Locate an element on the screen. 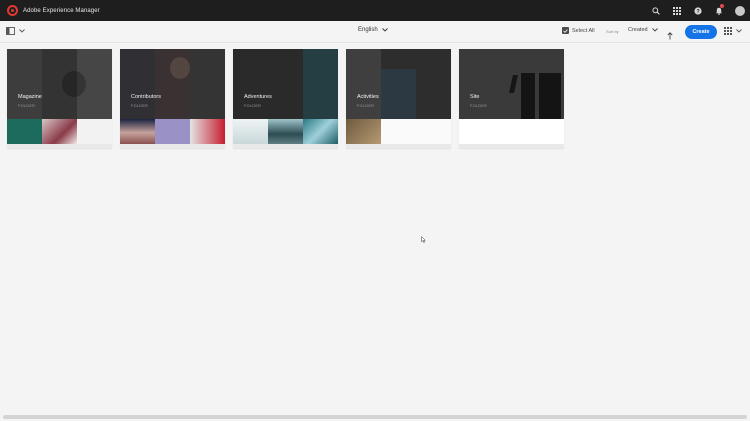 The image size is (750, 421). select-all-label: Select All is located at coordinates (583, 30).